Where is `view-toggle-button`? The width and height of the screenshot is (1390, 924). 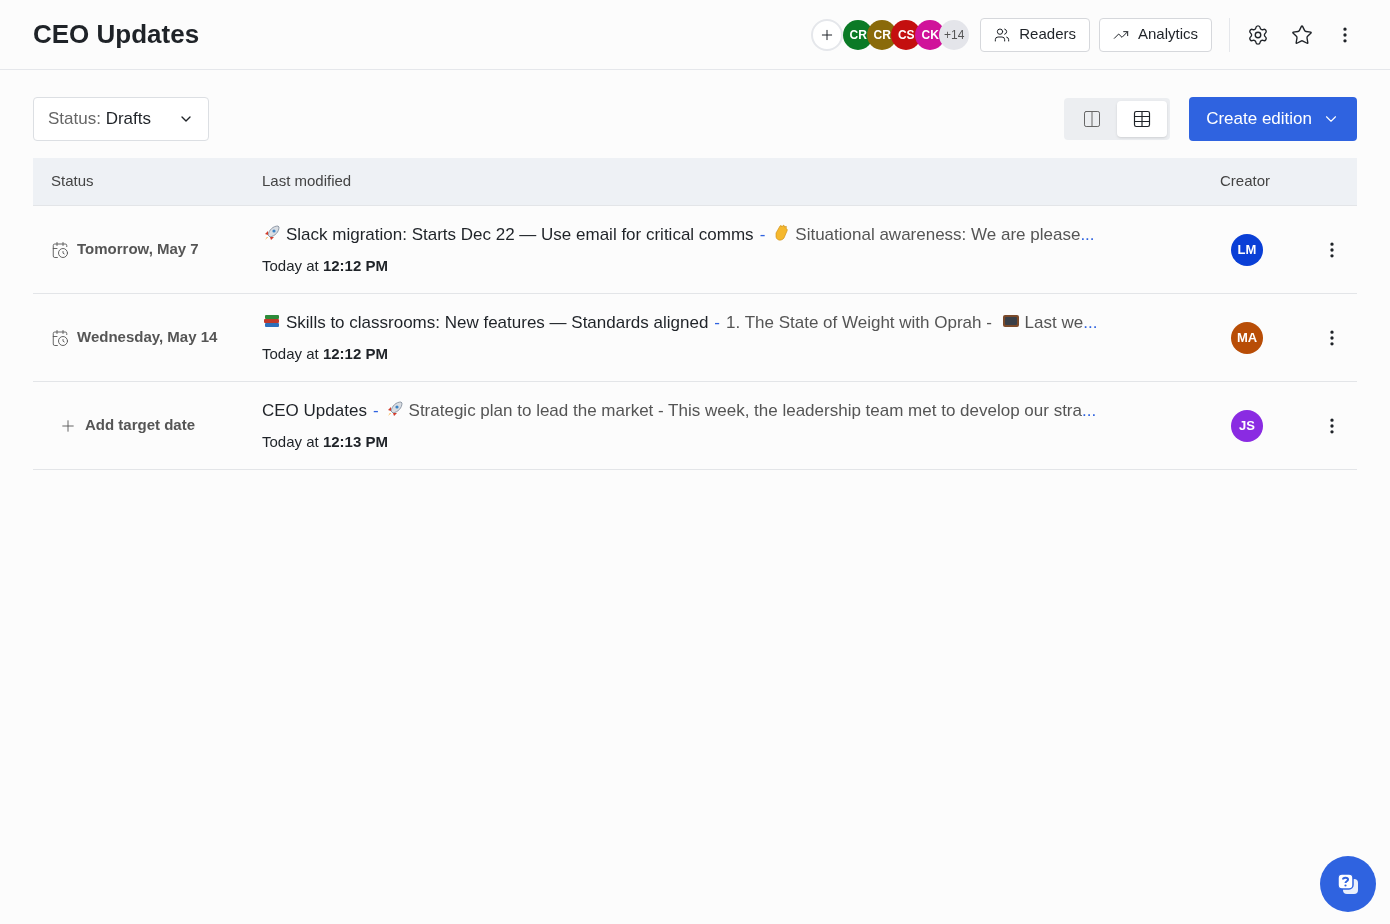
view-toggle-button is located at coordinates (1142, 119).